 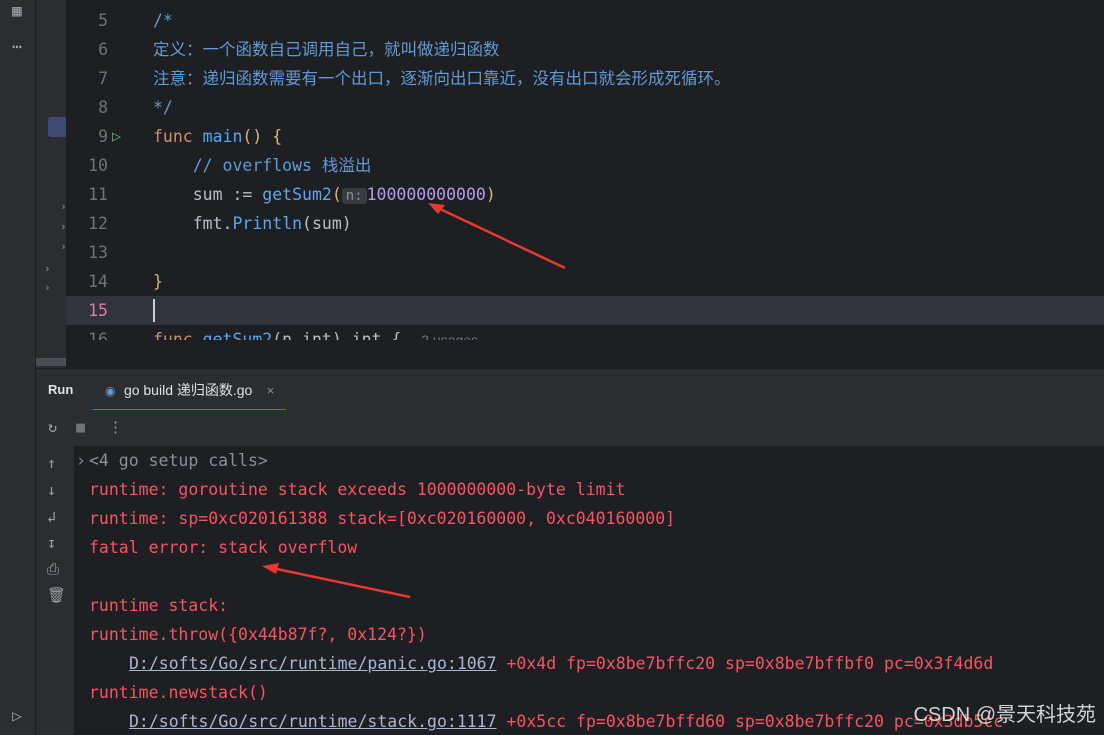 I want to click on stop-icon: ■, so click(x=80, y=427).